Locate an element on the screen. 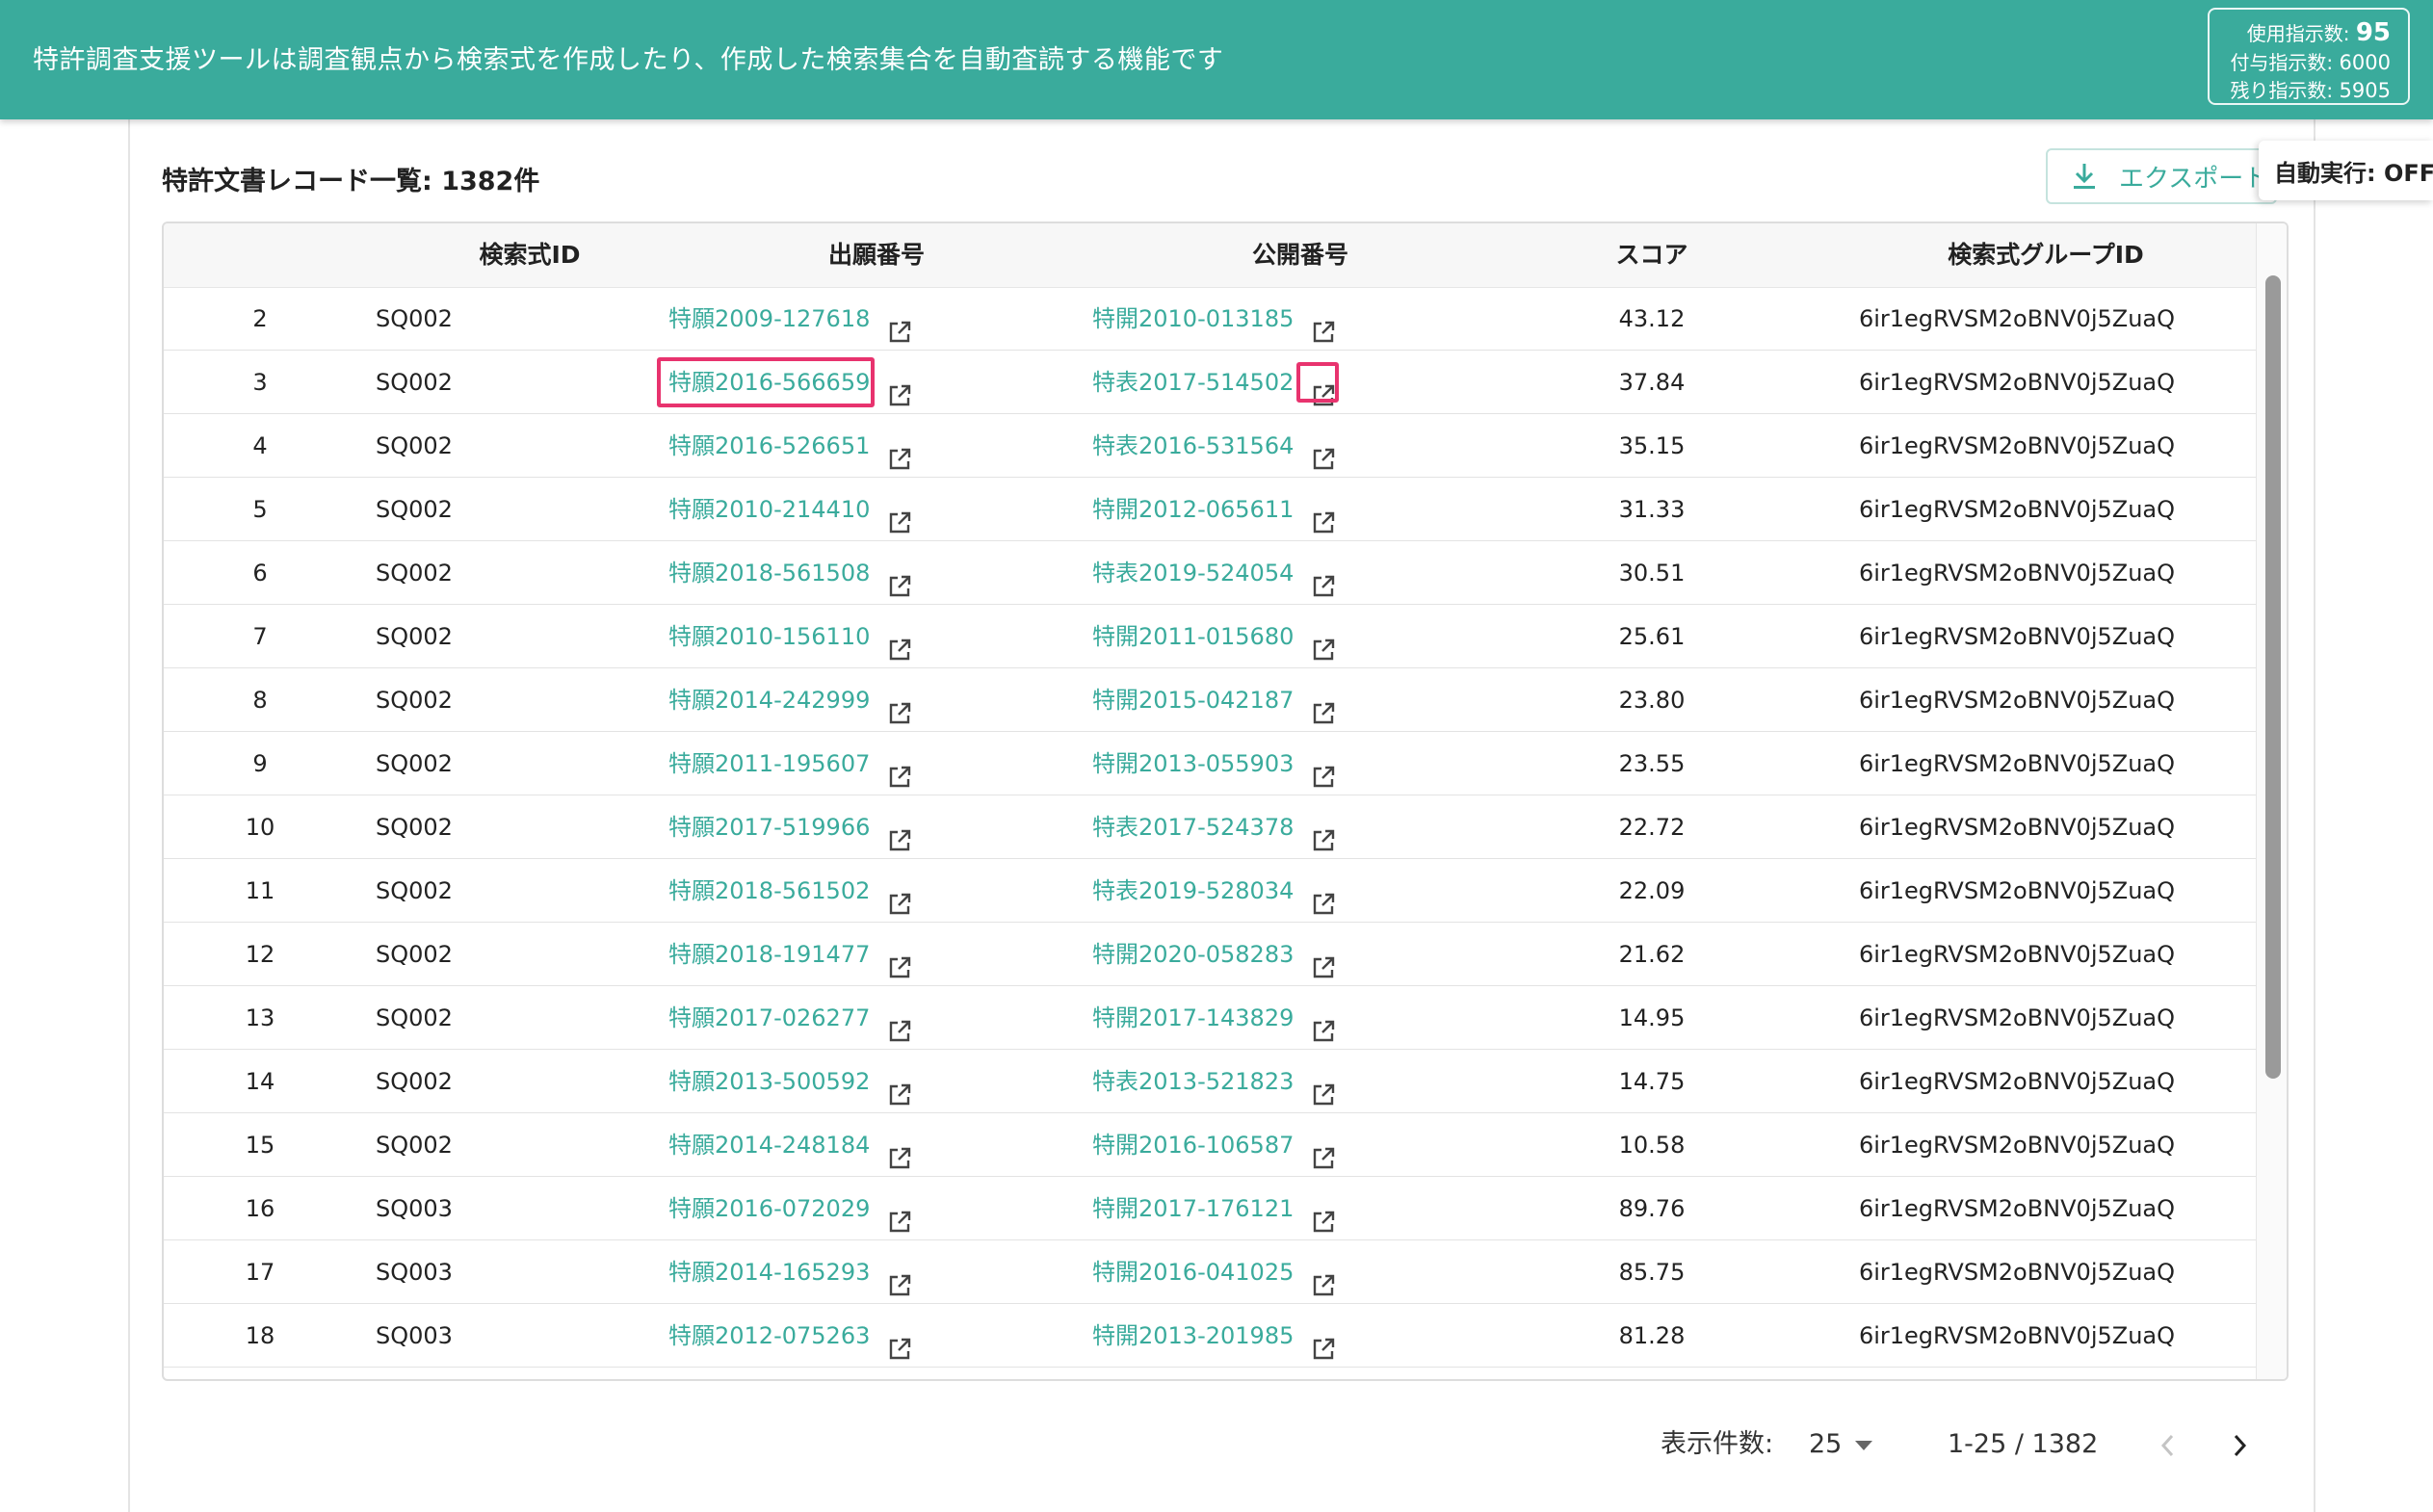 The height and width of the screenshot is (1512, 2433). table-scrollbar-thumb is located at coordinates (2273, 677).